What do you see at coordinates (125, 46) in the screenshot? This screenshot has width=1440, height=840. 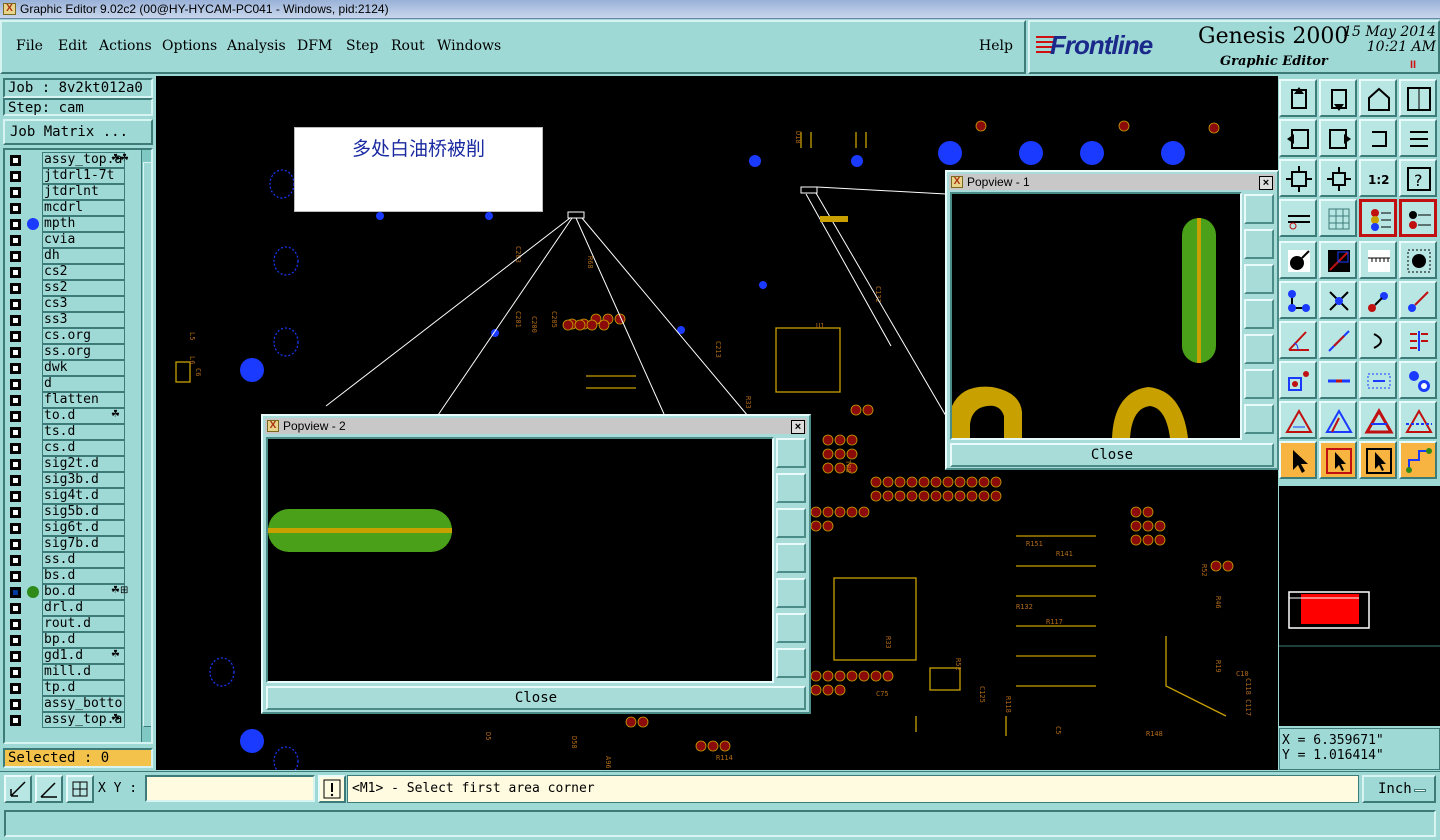 I see `menu-actions: Actions` at bounding box center [125, 46].